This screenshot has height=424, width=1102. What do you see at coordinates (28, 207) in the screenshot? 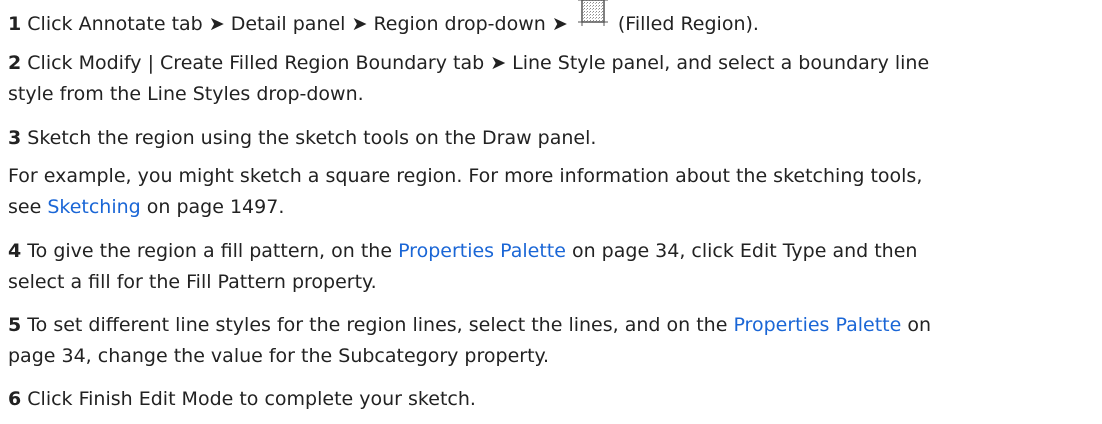
I see `note-see: see` at bounding box center [28, 207].